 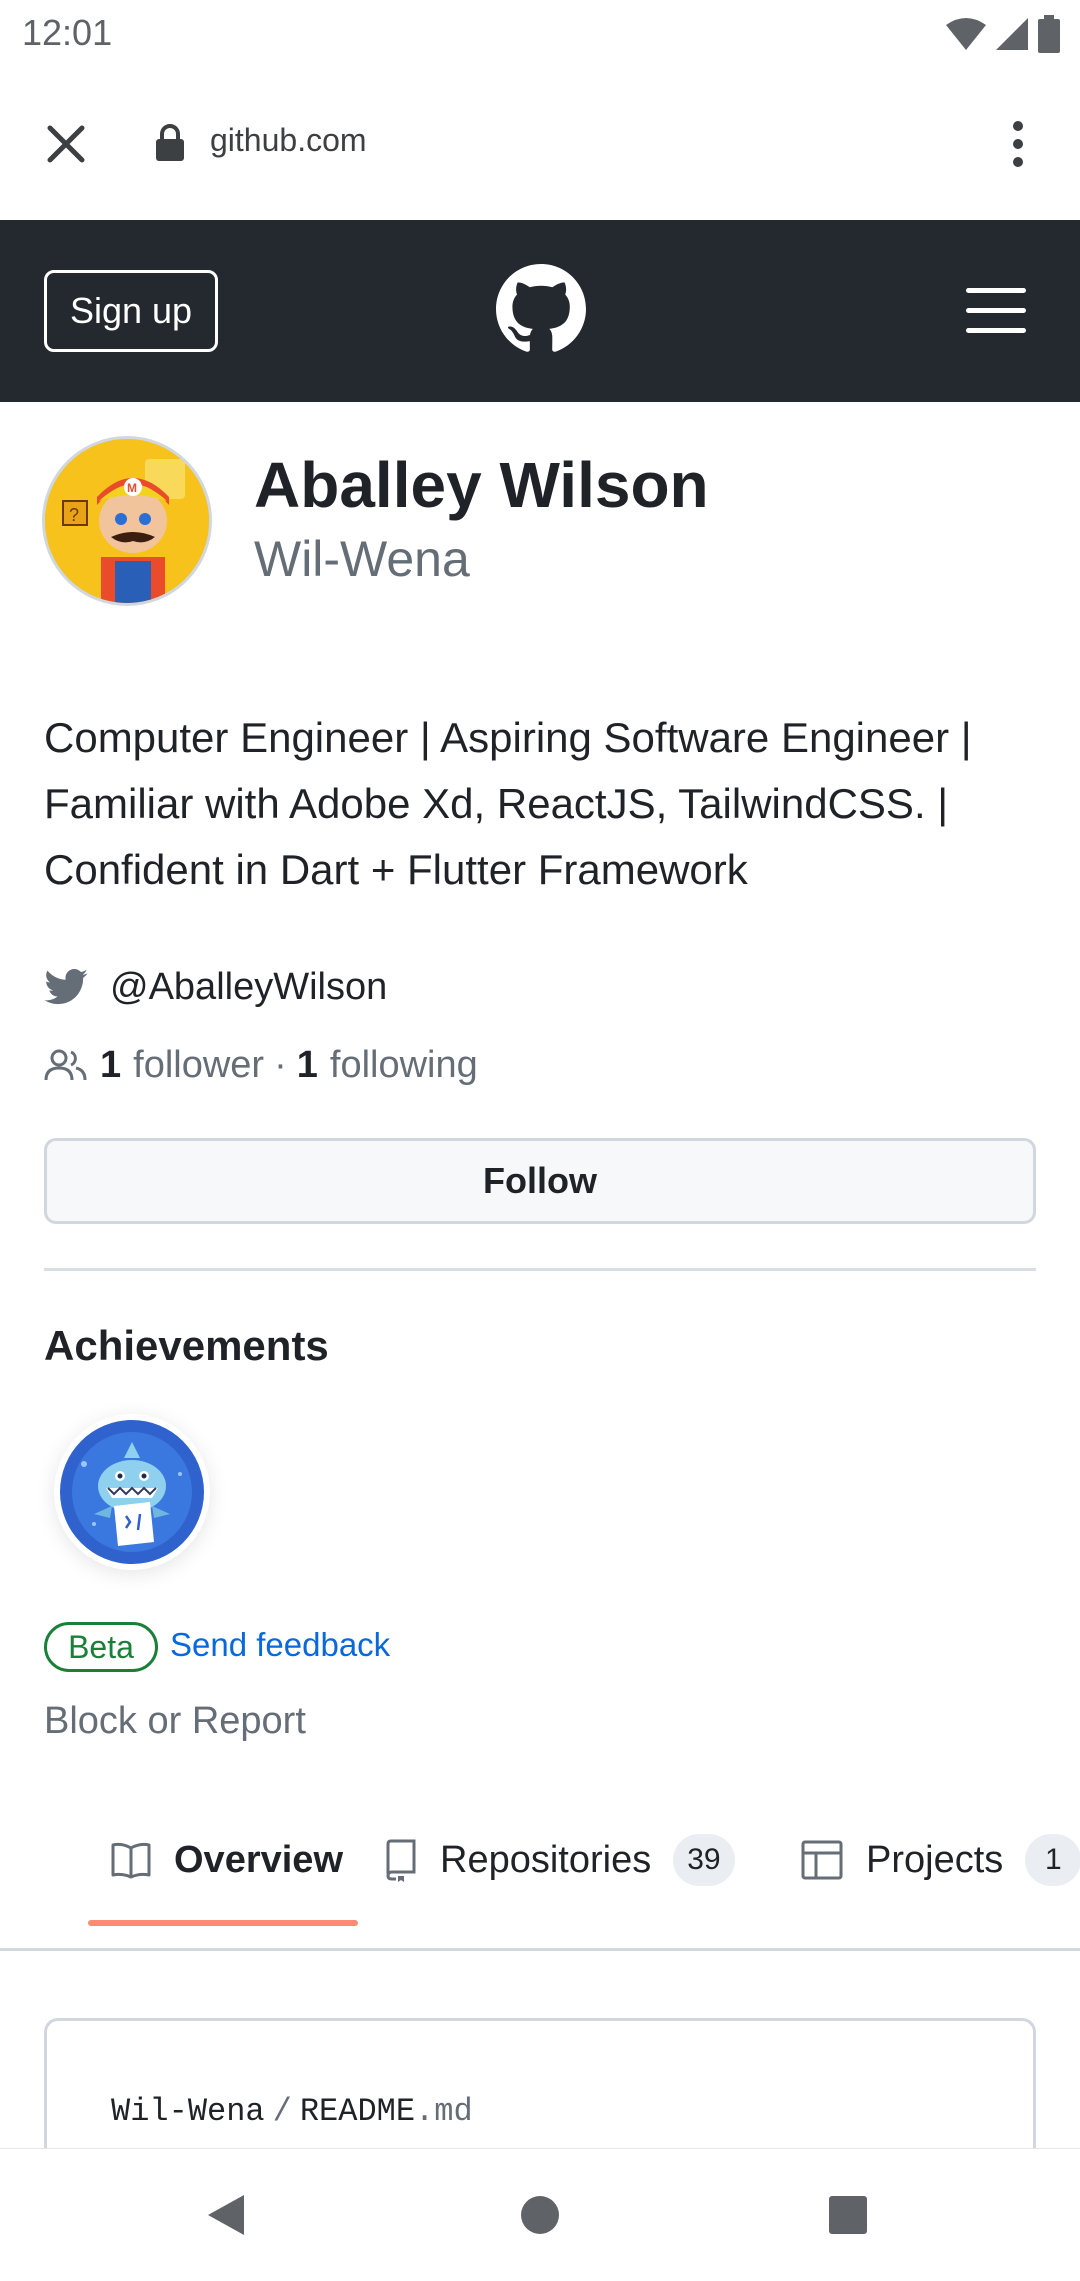 I want to click on tab-projects: Projects 1, so click(x=940, y=1860).